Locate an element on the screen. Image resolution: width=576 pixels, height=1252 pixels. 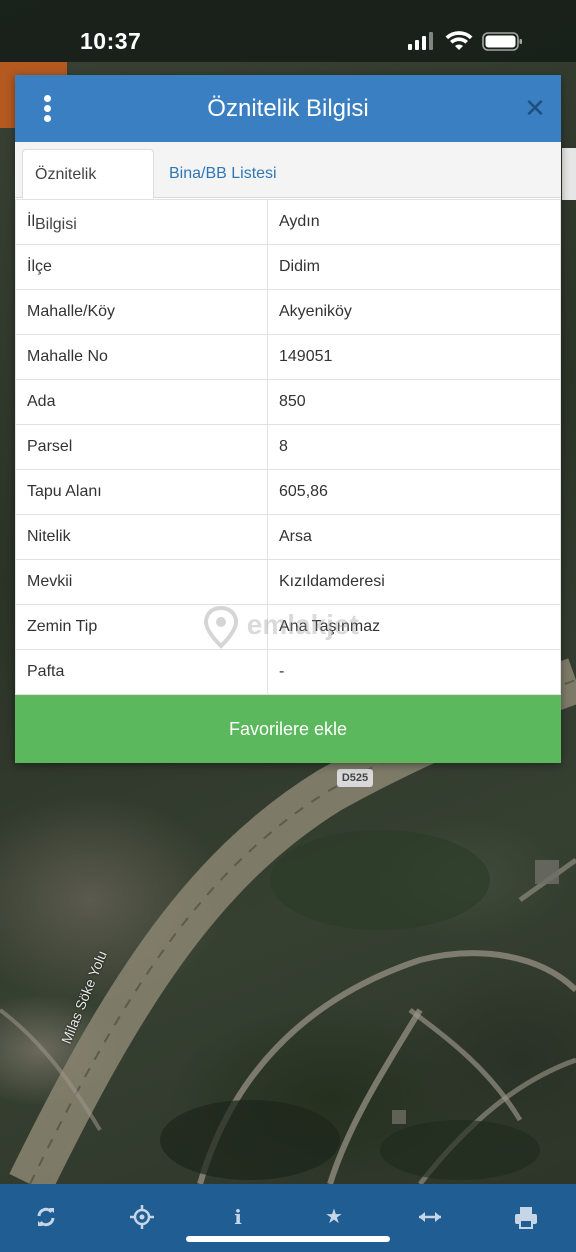
home-indicator is located at coordinates (288, 1239).